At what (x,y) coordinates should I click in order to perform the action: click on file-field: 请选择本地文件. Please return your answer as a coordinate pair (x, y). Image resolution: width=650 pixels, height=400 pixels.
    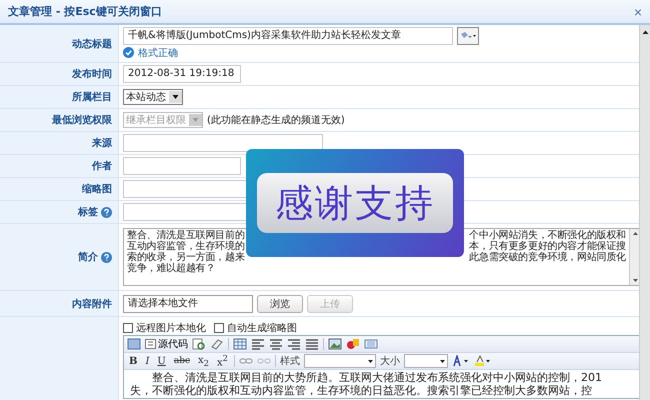
    Looking at the image, I should click on (188, 303).